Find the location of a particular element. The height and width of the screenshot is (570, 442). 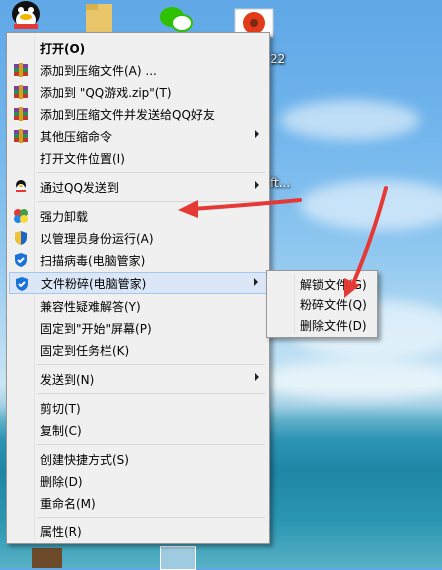

menu-item-file-shred: 文件粉碎(电脑管家) is located at coordinates (138, 283).